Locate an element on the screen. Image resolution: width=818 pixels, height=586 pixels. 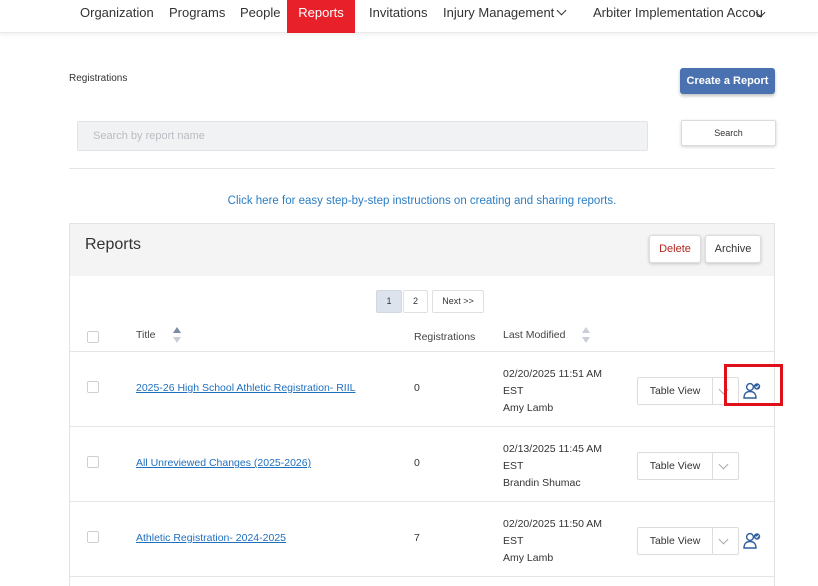
nav-organization: Organization is located at coordinates (117, 16).